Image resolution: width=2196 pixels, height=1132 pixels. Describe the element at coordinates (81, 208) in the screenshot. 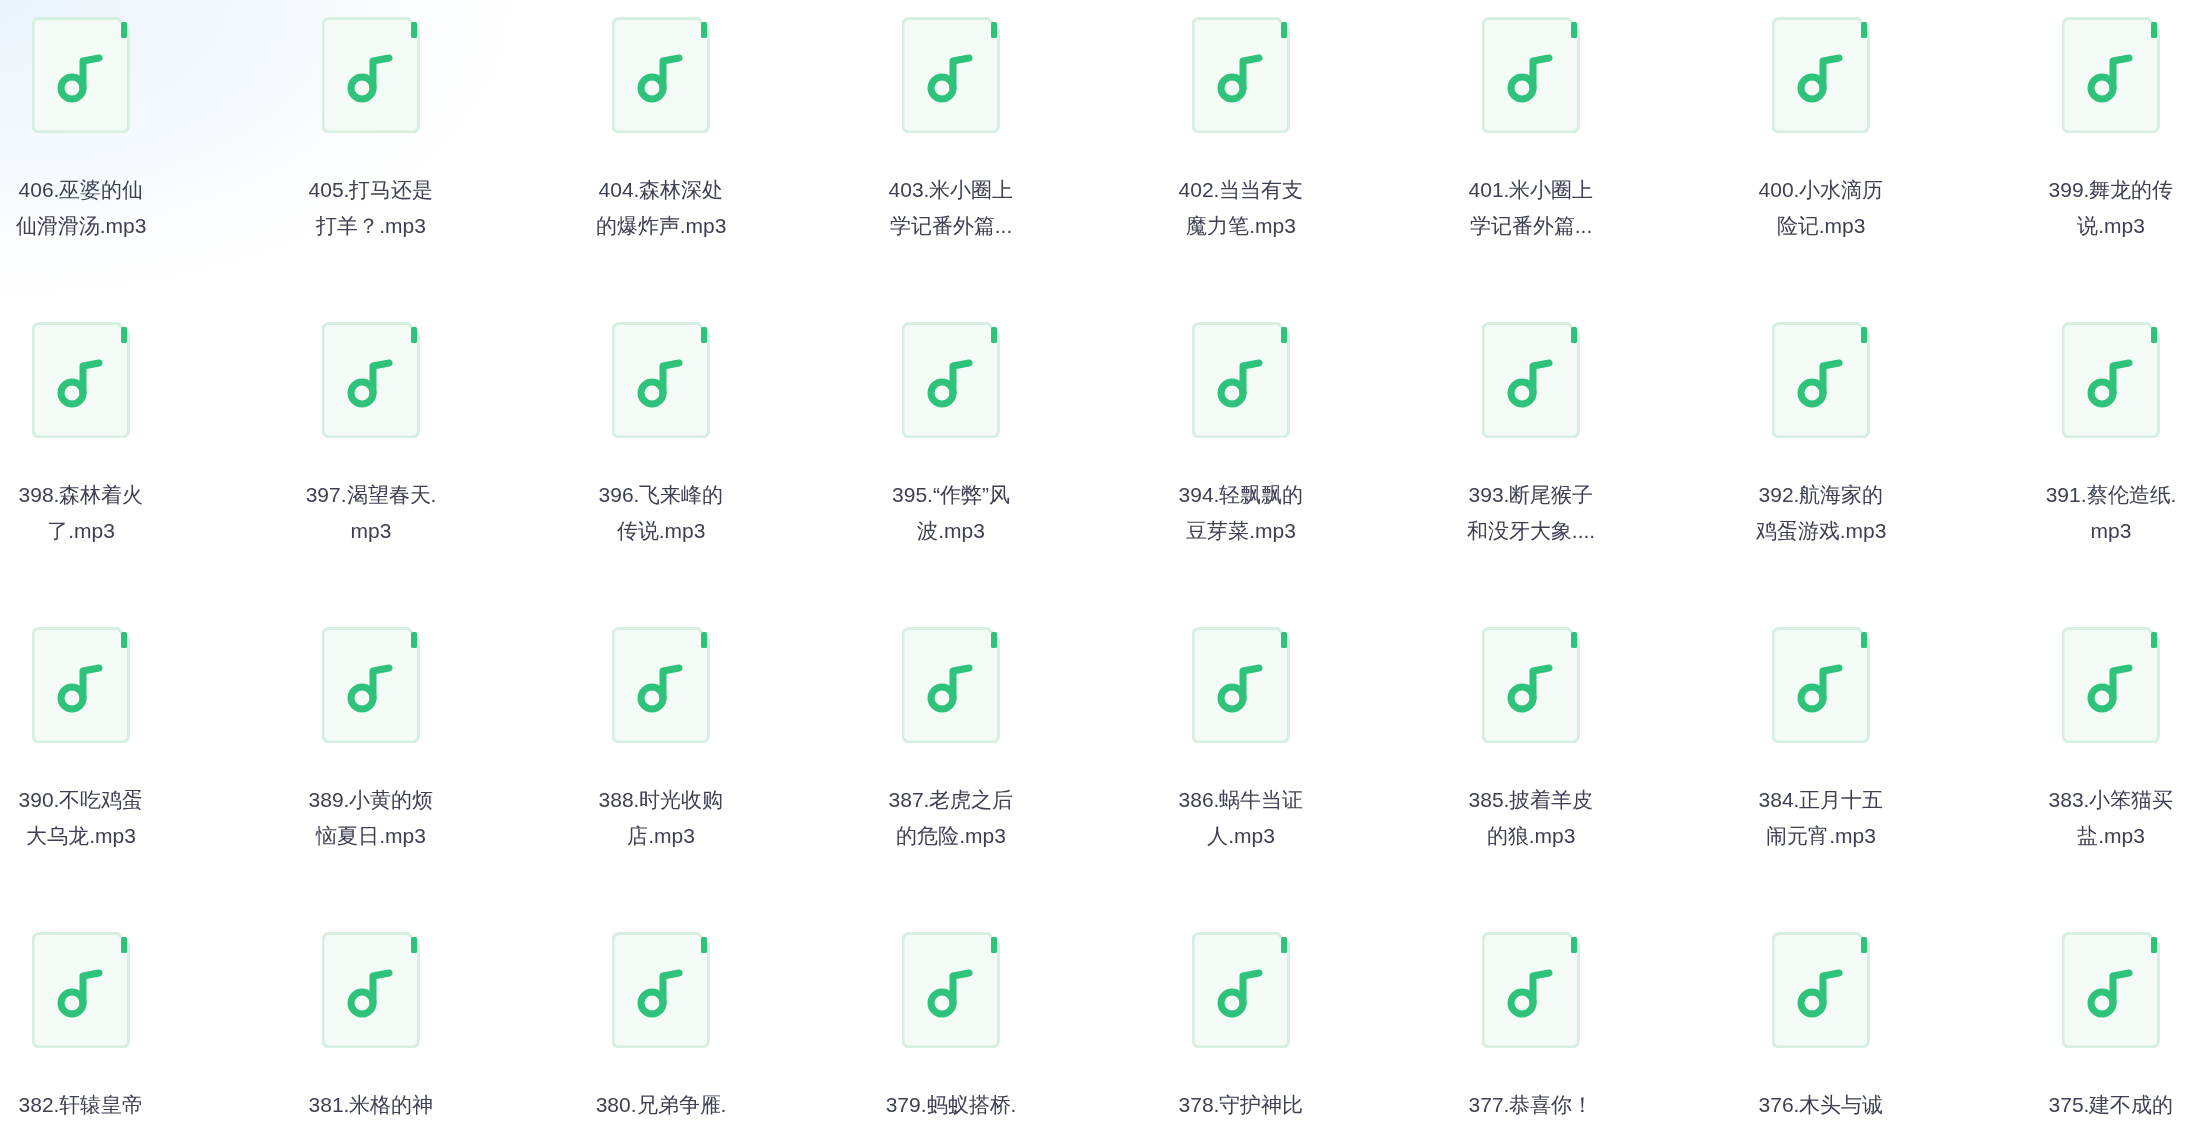

I see `file-name: 406.巫婆的仙仙滑滑汤.mp3` at that location.